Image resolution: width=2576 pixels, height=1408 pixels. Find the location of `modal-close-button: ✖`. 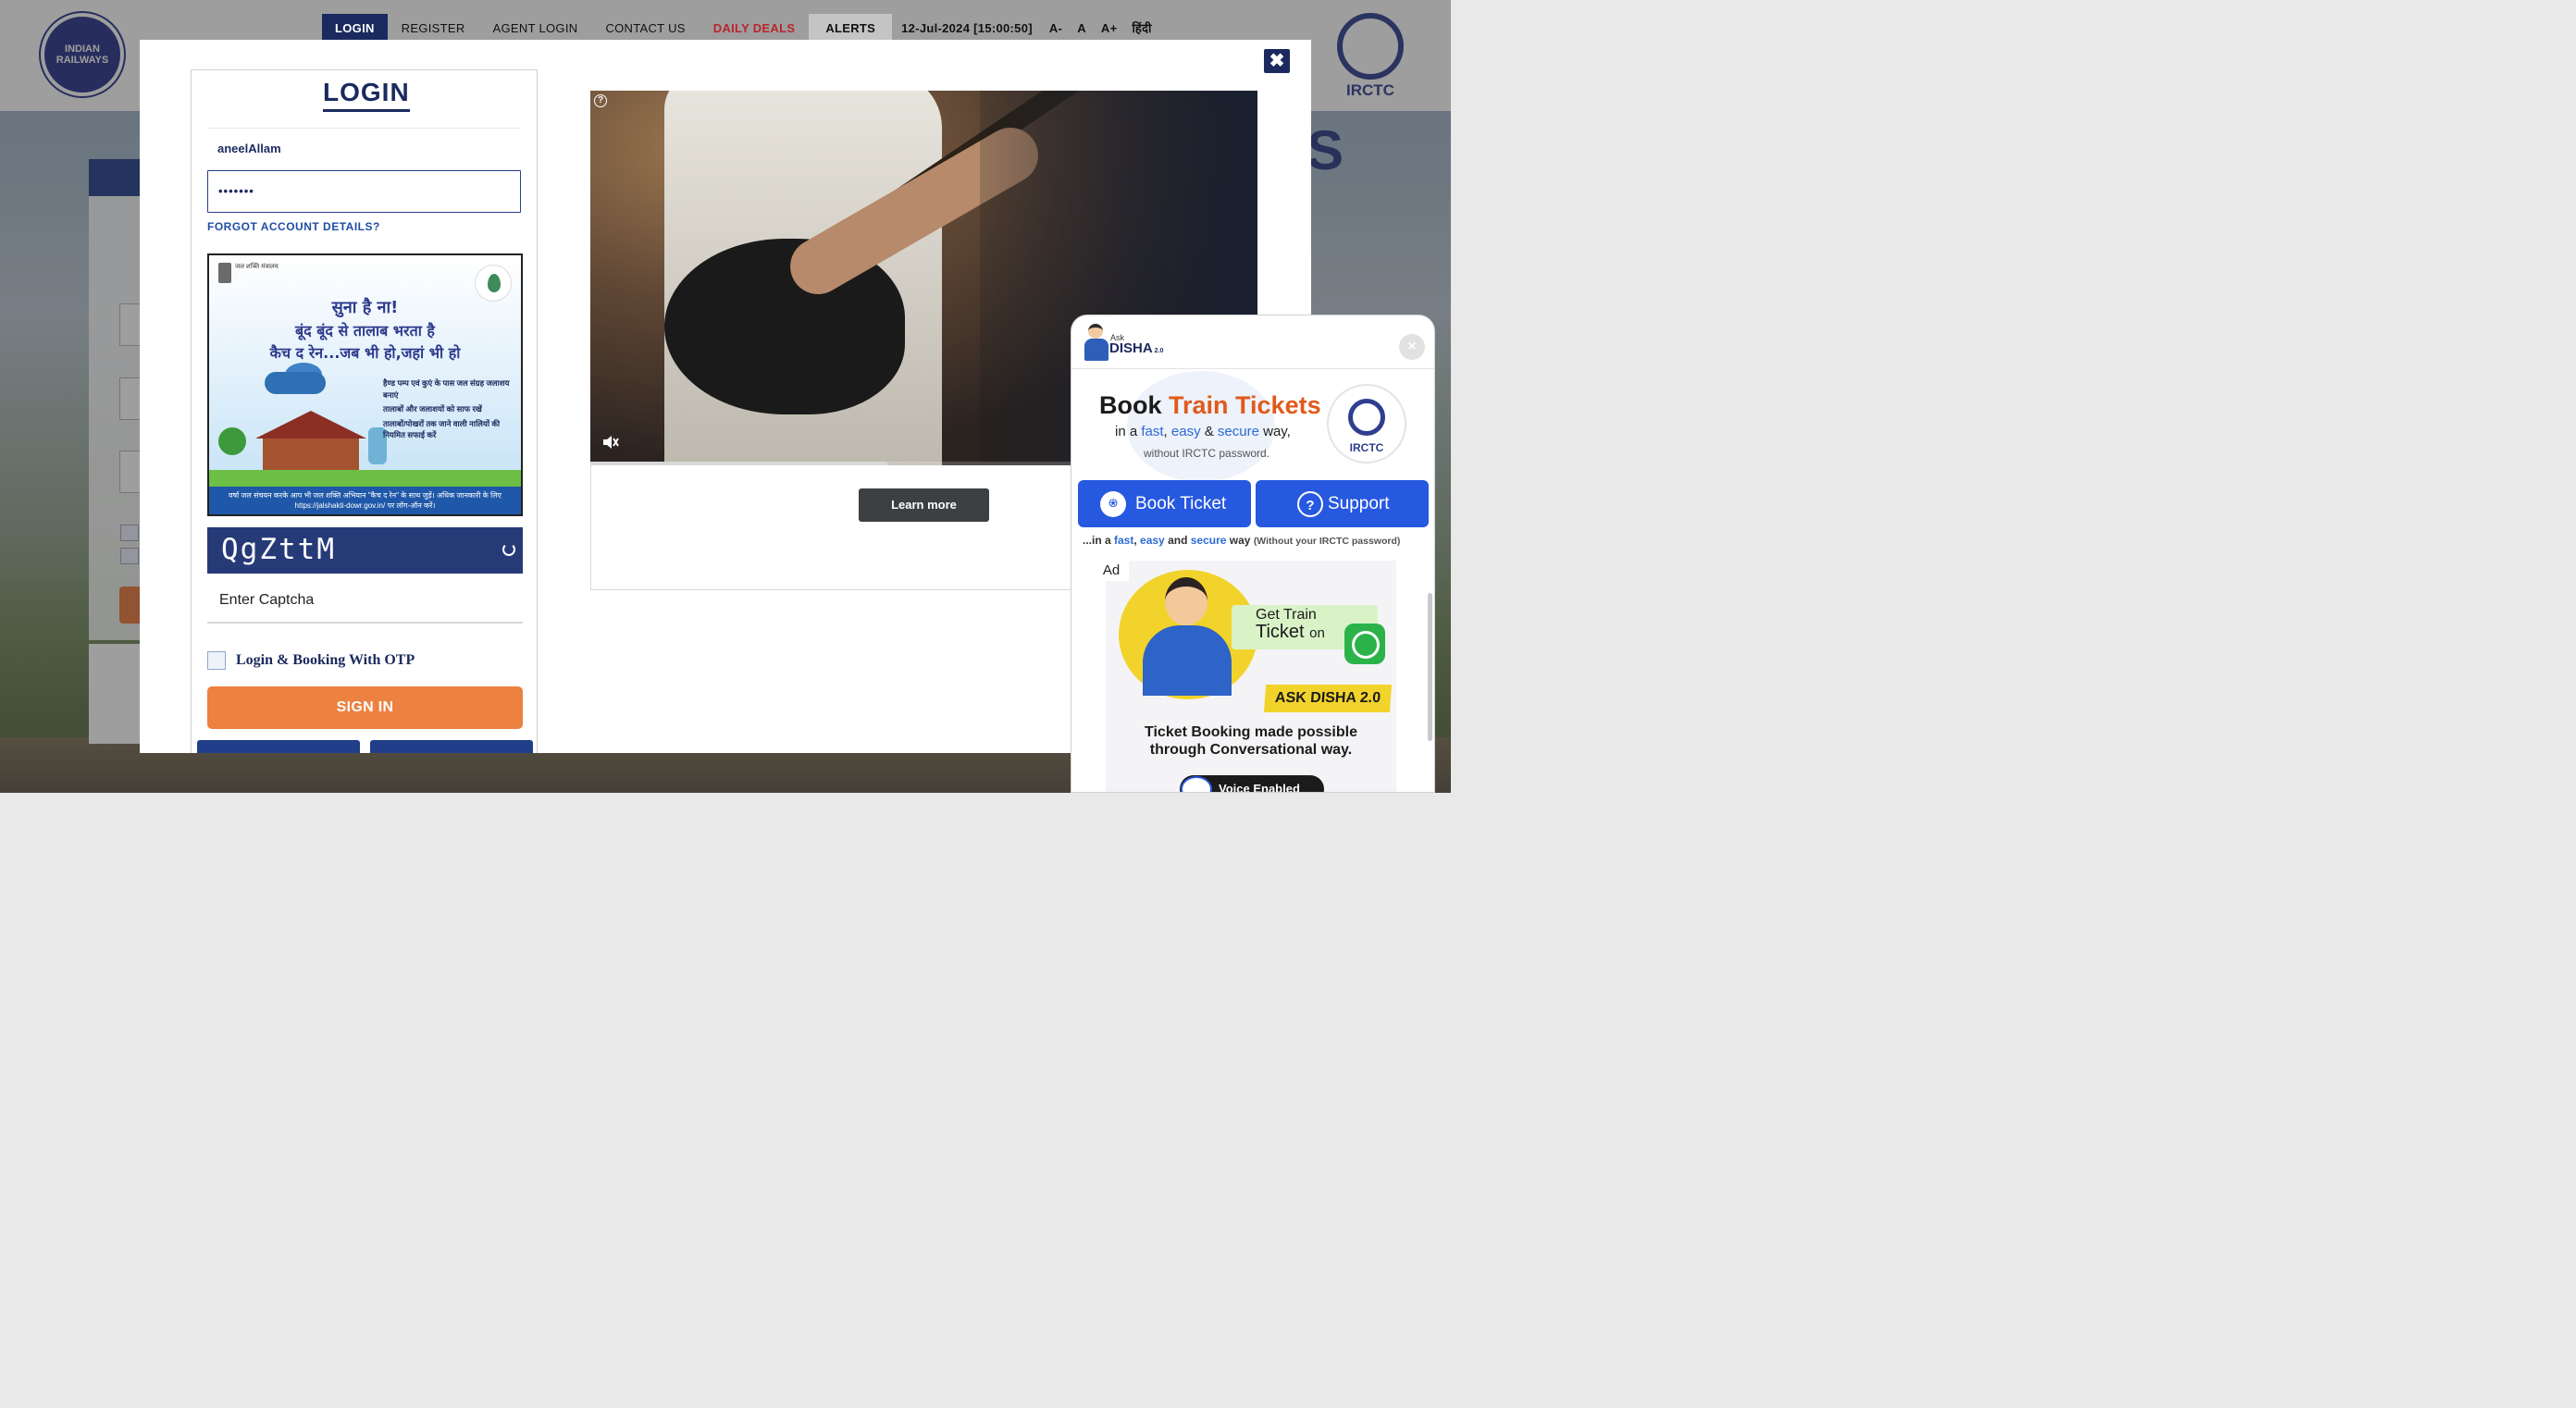

modal-close-button: ✖ is located at coordinates (1277, 61).